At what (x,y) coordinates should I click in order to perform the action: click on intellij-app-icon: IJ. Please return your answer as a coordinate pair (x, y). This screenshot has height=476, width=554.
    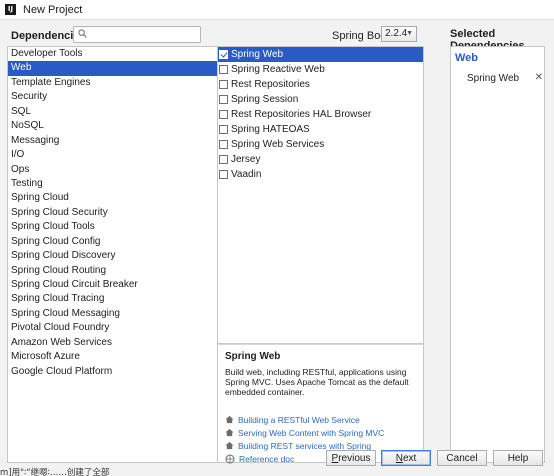
    Looking at the image, I should click on (10, 9).